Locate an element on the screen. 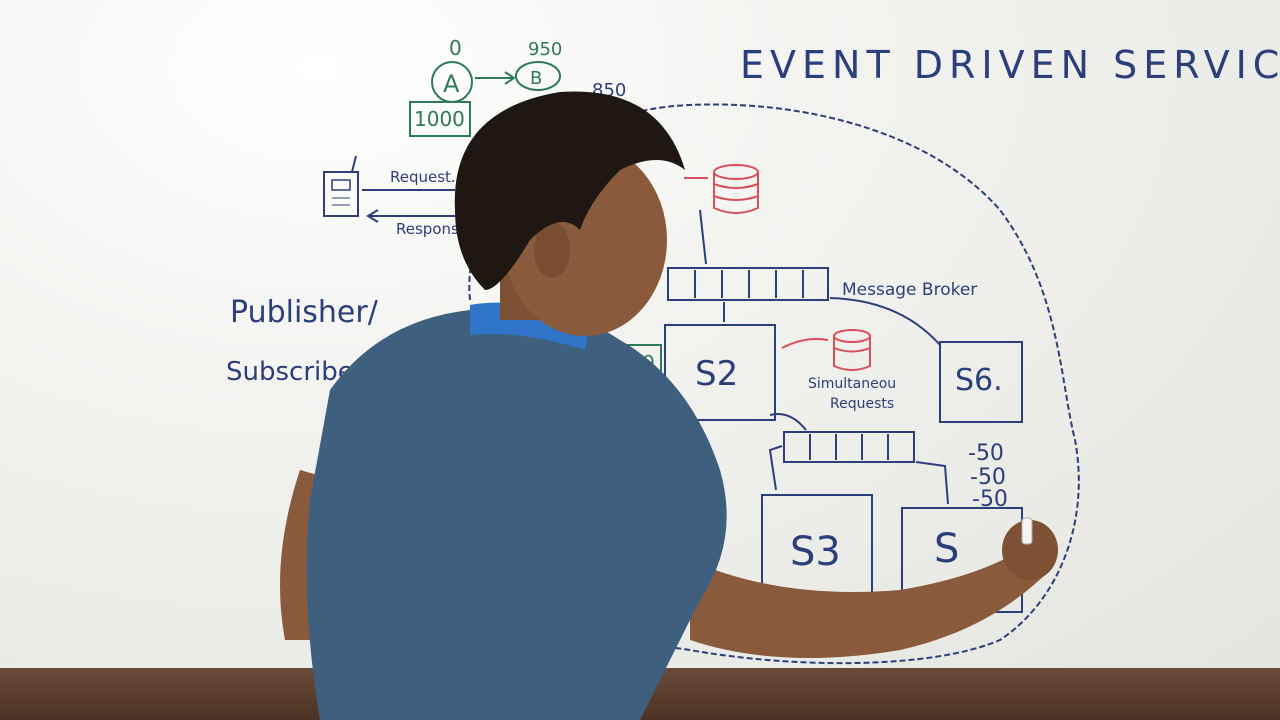 The width and height of the screenshot is (1280, 720). message-broker-label: Message Broker is located at coordinates (909, 290).